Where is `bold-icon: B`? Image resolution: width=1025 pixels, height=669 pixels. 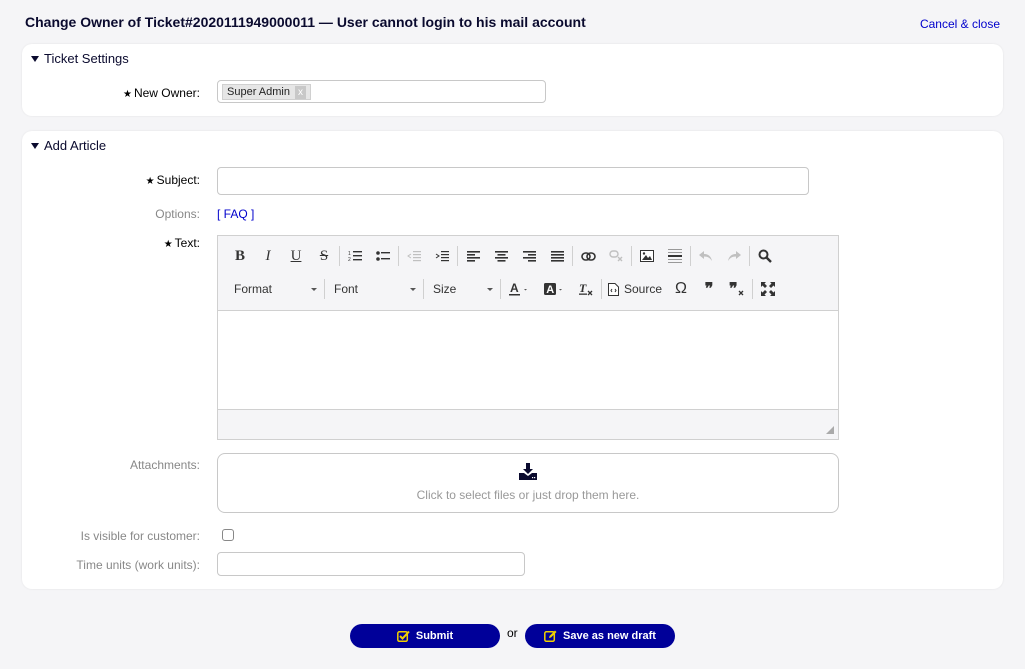 bold-icon: B is located at coordinates (240, 256).